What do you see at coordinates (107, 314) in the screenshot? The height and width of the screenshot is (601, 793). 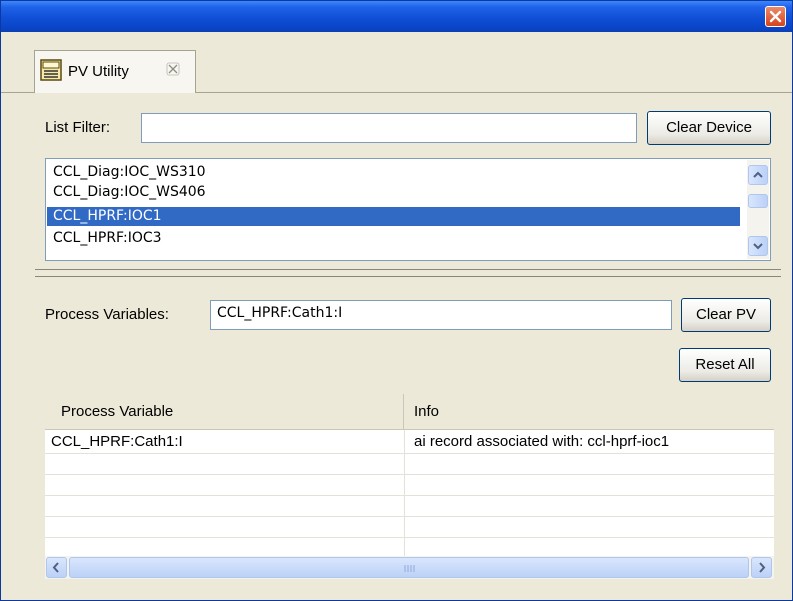 I see `process-variables-label: Process Variables:` at bounding box center [107, 314].